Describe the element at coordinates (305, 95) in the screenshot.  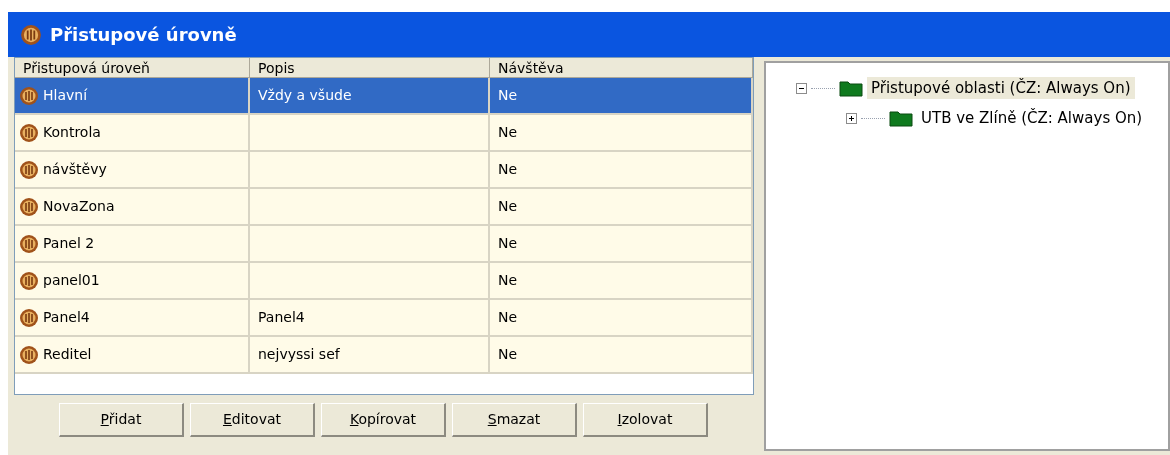
I see `table-cell-text: Vždy a všude` at that location.